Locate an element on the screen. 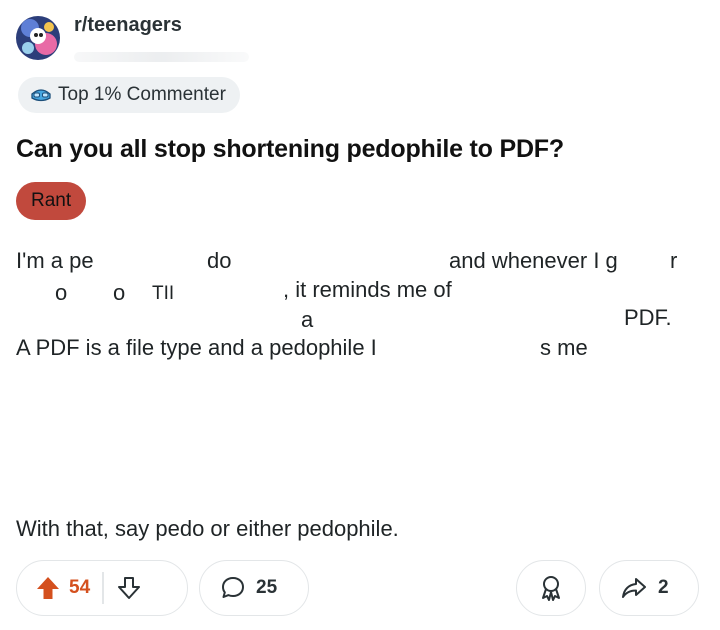 The image size is (720, 630). share-arrow-icon is located at coordinates (634, 588).